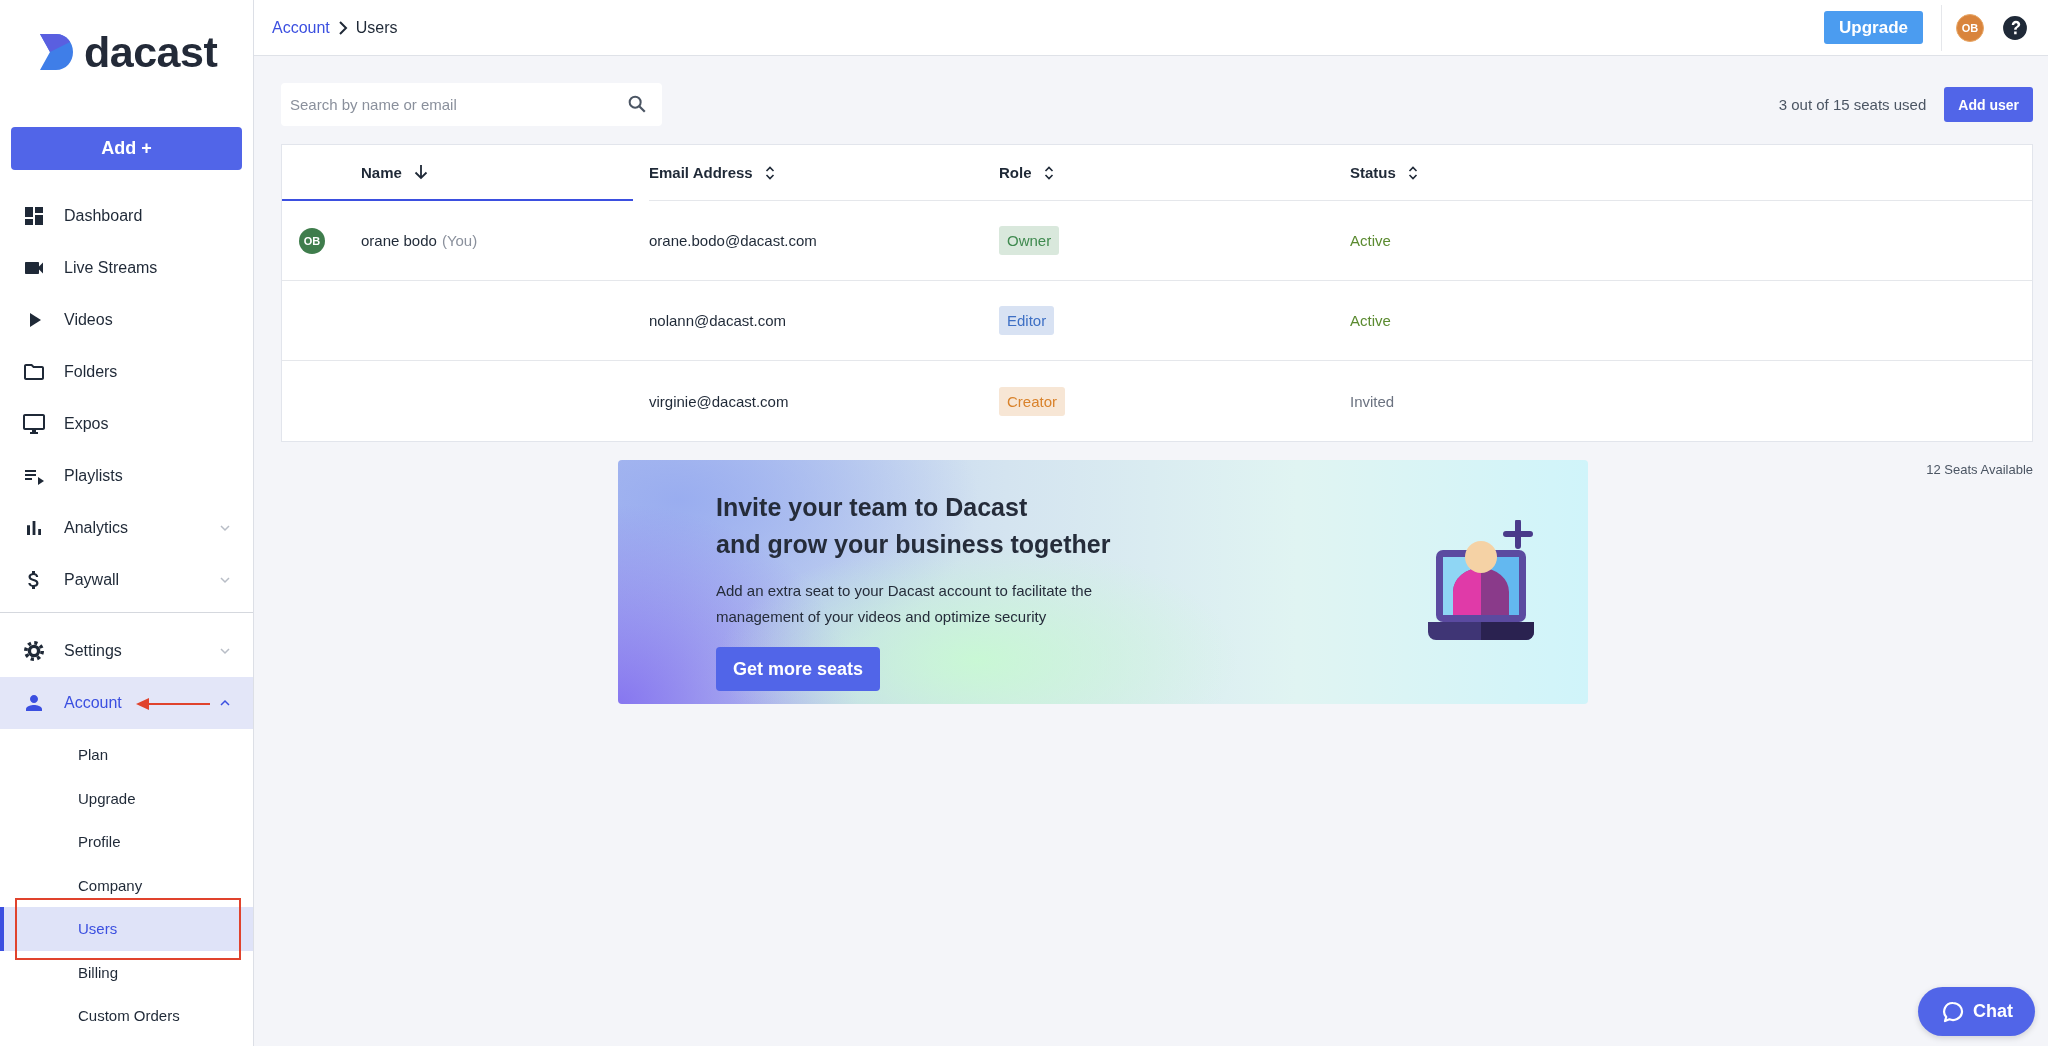 The image size is (2048, 1046). I want to click on breadcrumb-current: Users, so click(376, 27).